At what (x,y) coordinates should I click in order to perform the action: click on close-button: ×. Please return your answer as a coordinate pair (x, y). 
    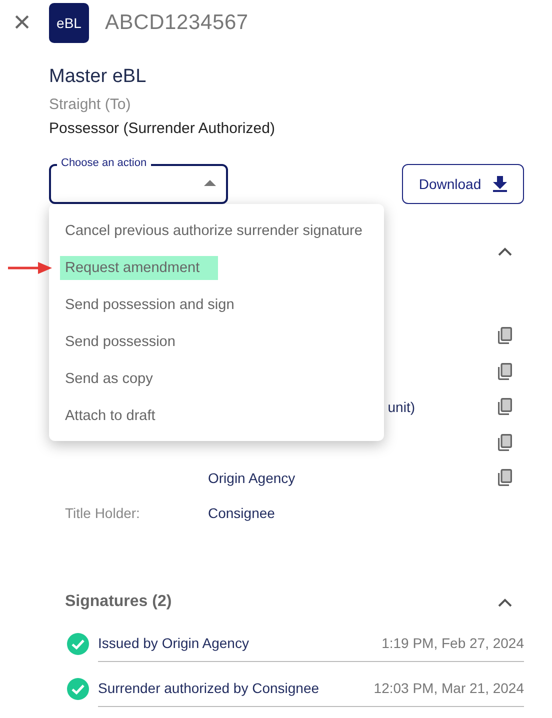
    Looking at the image, I should click on (22, 23).